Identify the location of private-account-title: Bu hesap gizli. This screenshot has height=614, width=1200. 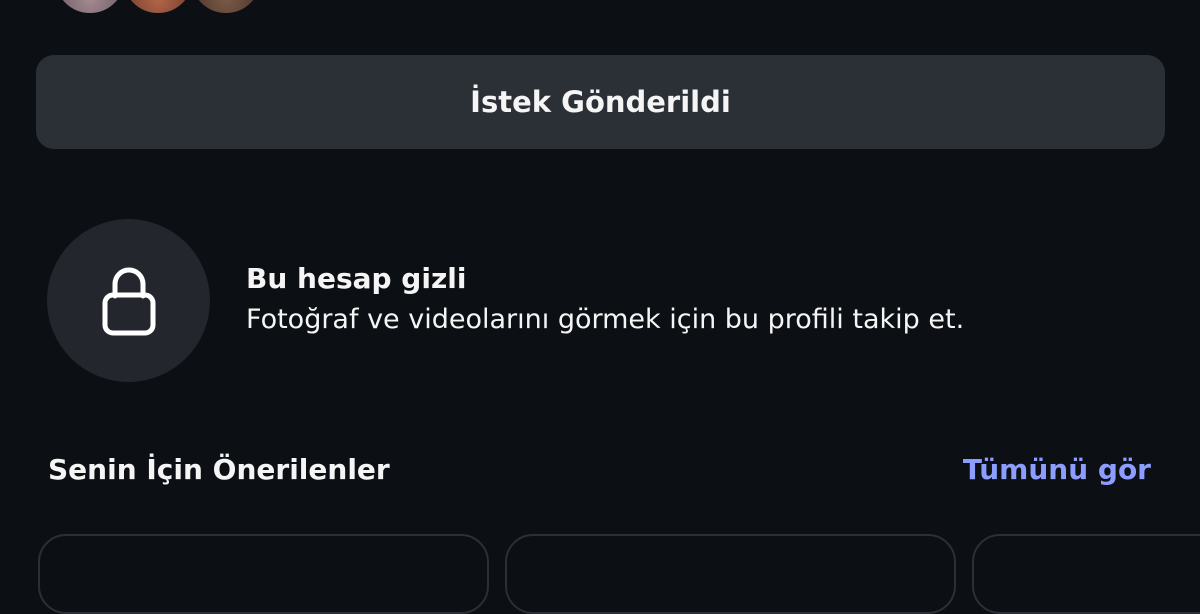
(356, 278).